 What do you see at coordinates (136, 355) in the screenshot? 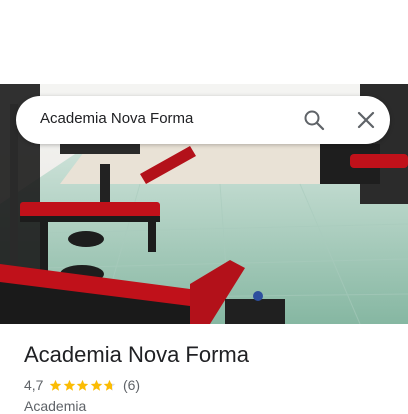
I see `place-name: Academia Nova Forma` at bounding box center [136, 355].